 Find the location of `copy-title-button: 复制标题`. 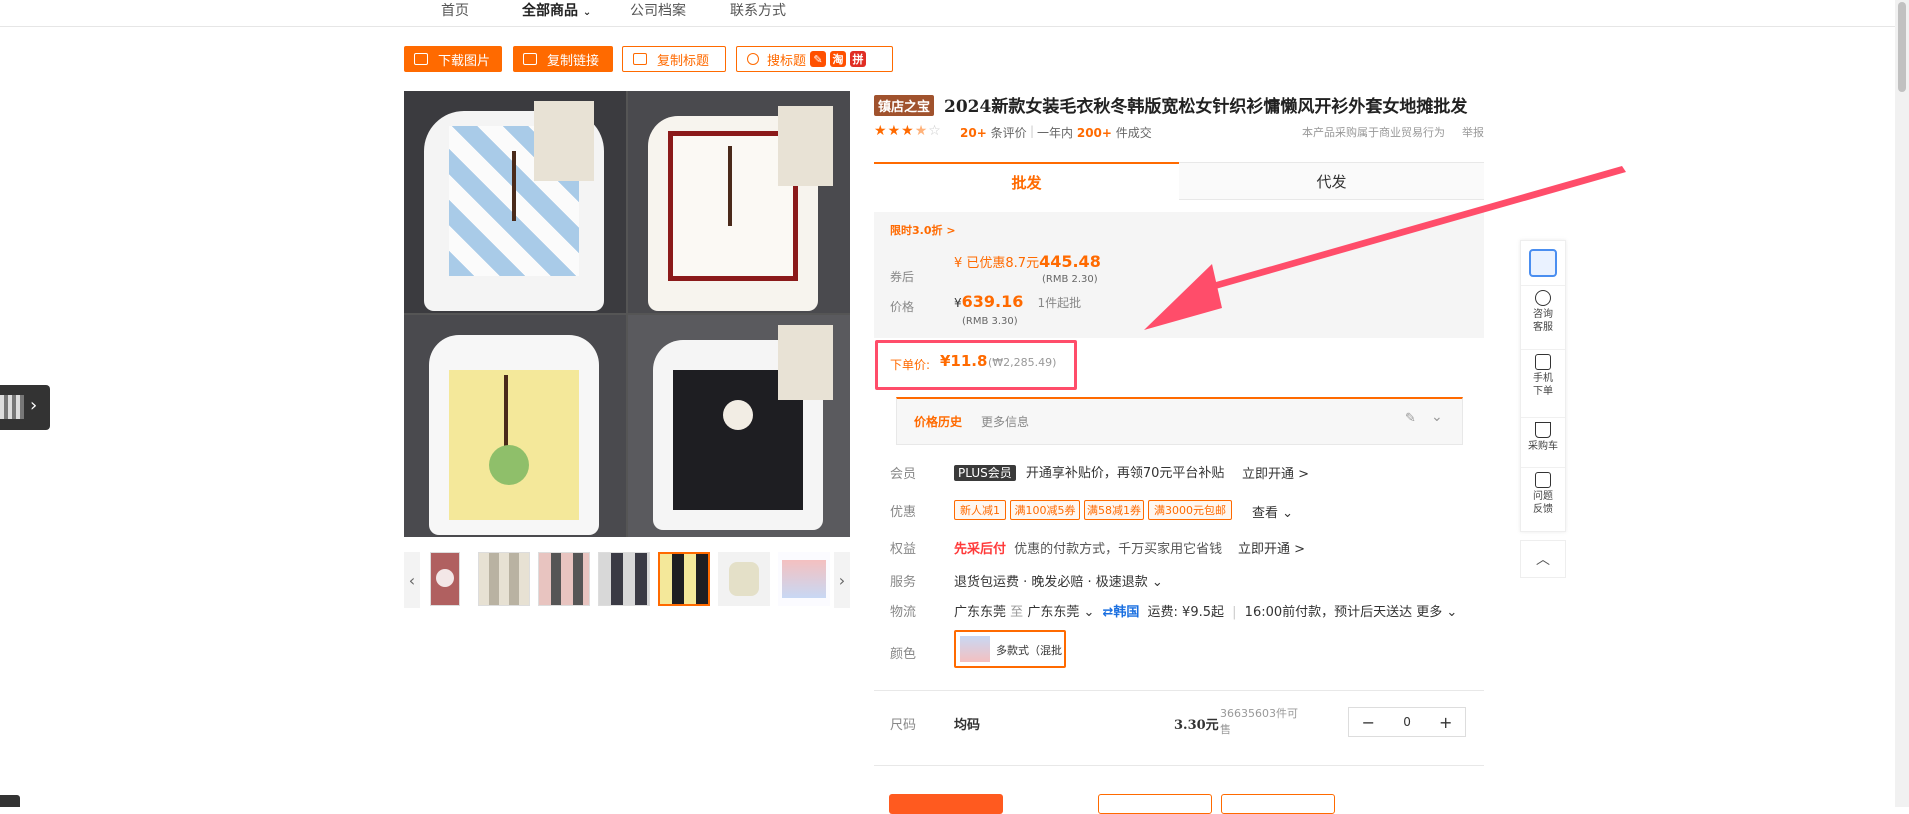

copy-title-button: 复制标题 is located at coordinates (674, 59).